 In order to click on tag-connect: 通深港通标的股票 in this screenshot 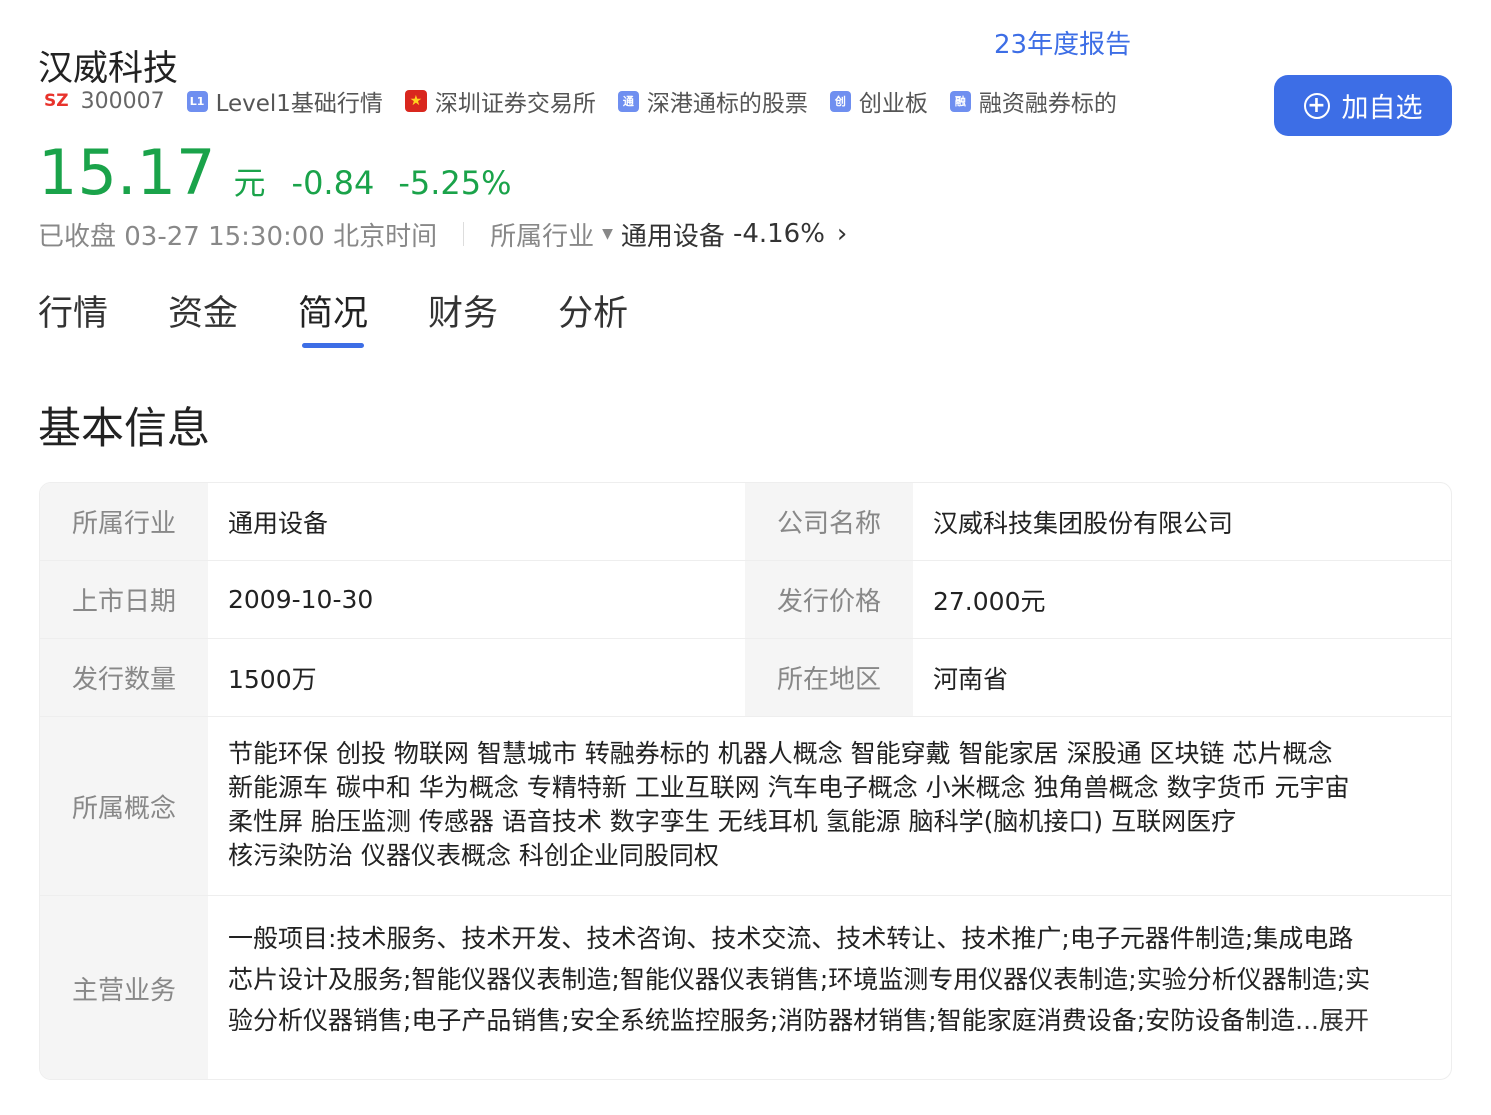, I will do `click(712, 101)`.